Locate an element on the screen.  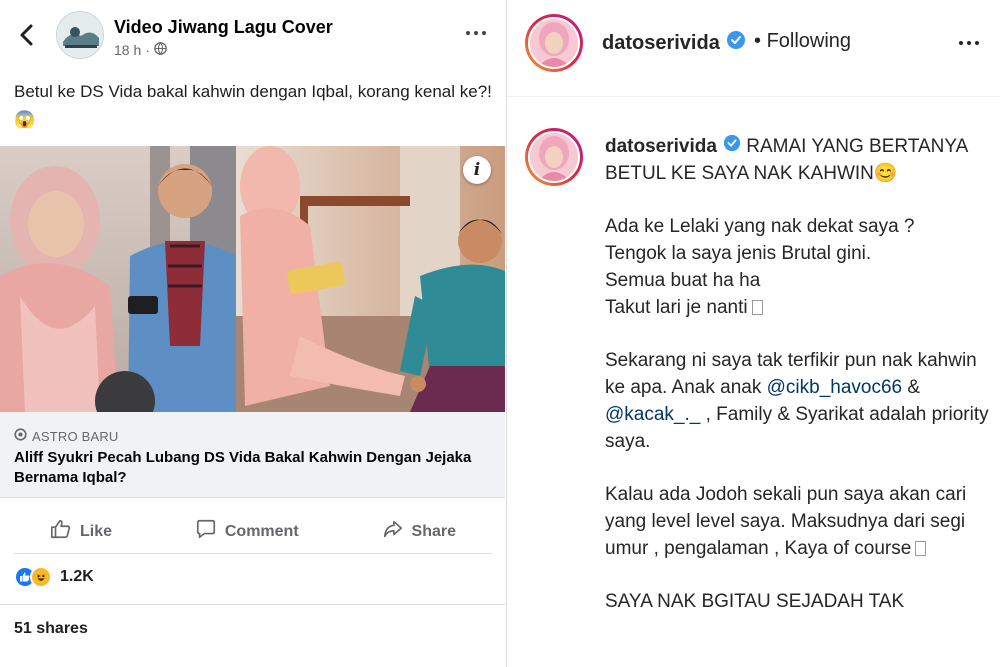
back-icon is located at coordinates (27, 35).